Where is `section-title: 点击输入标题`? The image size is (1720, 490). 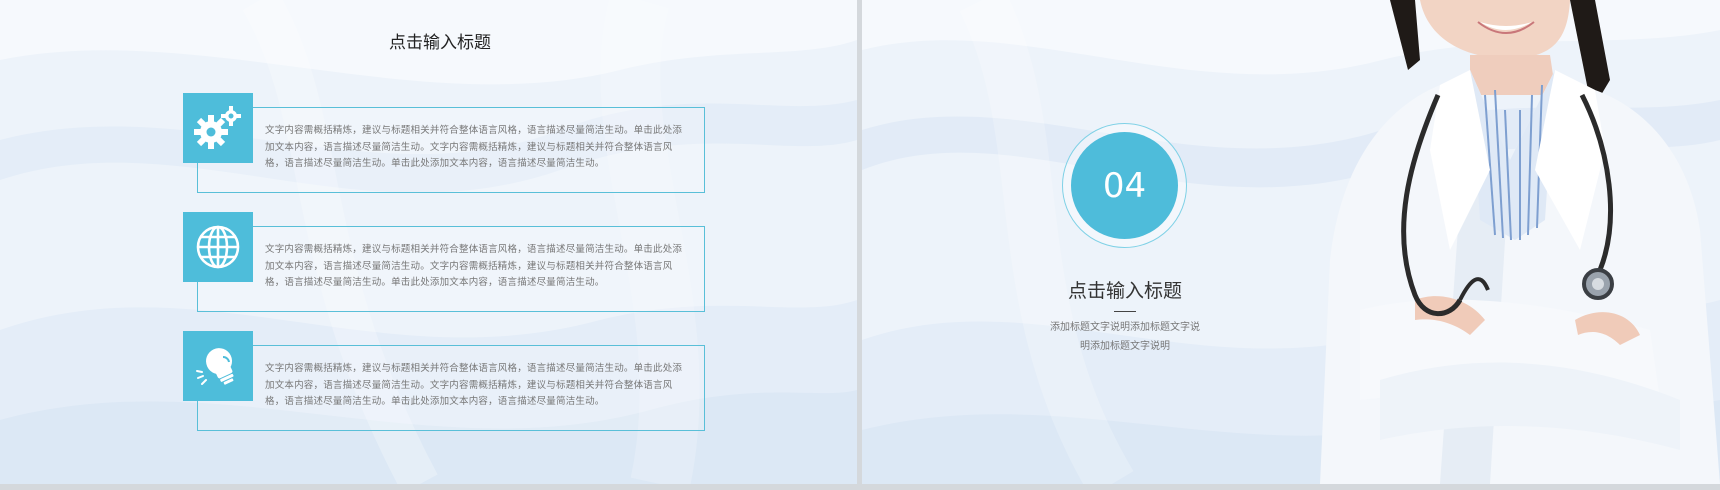 section-title: 点击输入标题 is located at coordinates (1125, 289).